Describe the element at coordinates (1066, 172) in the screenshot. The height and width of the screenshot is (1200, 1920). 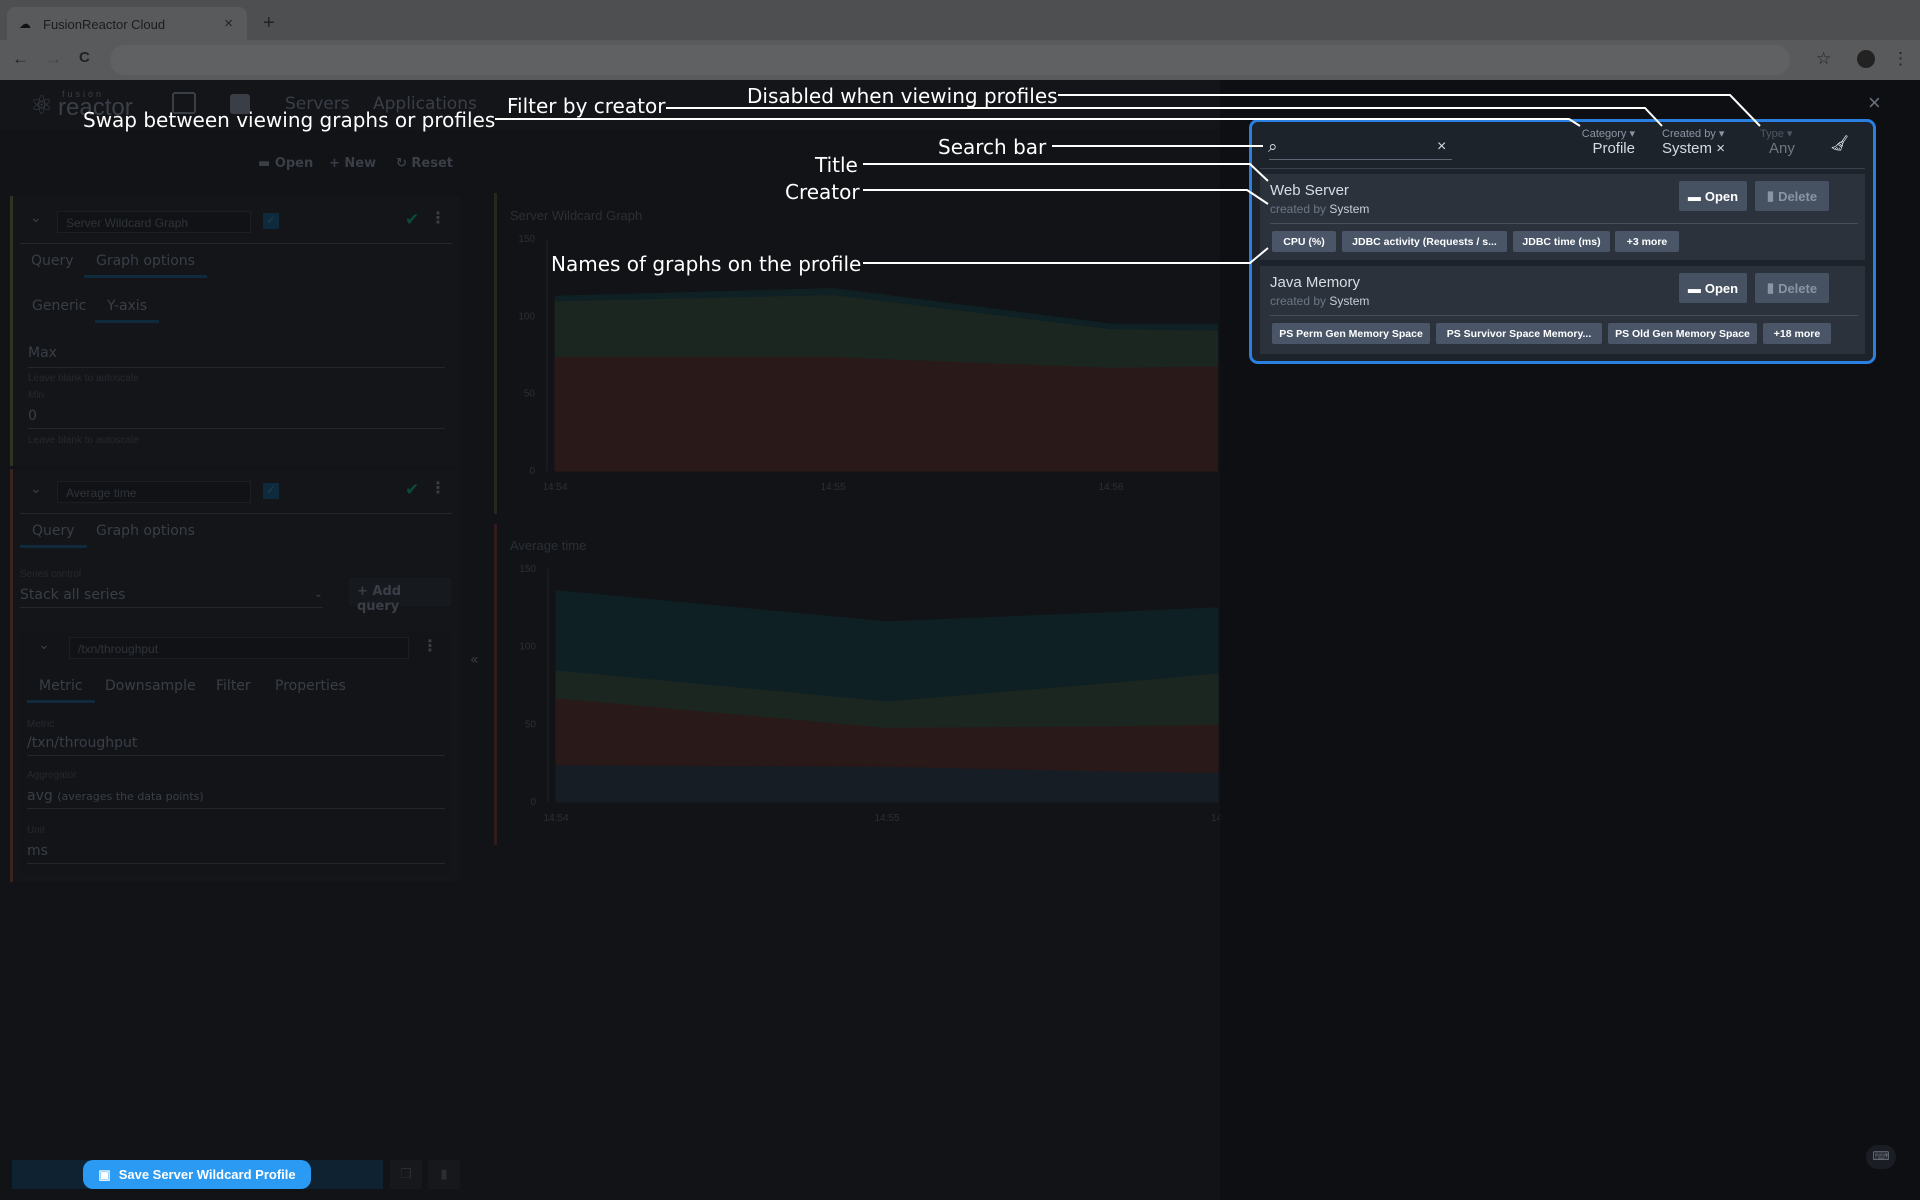
I see `annotation-line-title` at that location.